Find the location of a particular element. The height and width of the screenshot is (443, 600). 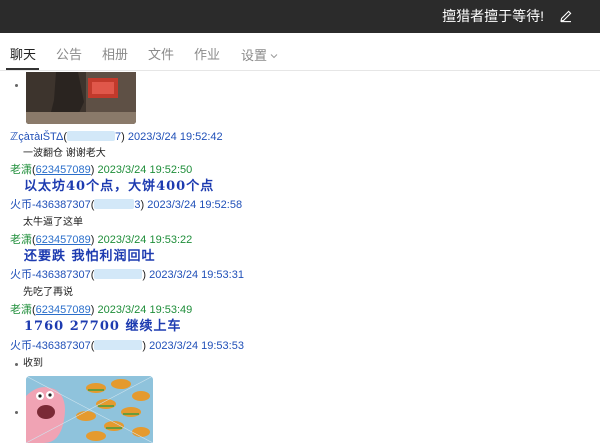

message-text: 1760 27700 继续上车 is located at coordinates (103, 326).